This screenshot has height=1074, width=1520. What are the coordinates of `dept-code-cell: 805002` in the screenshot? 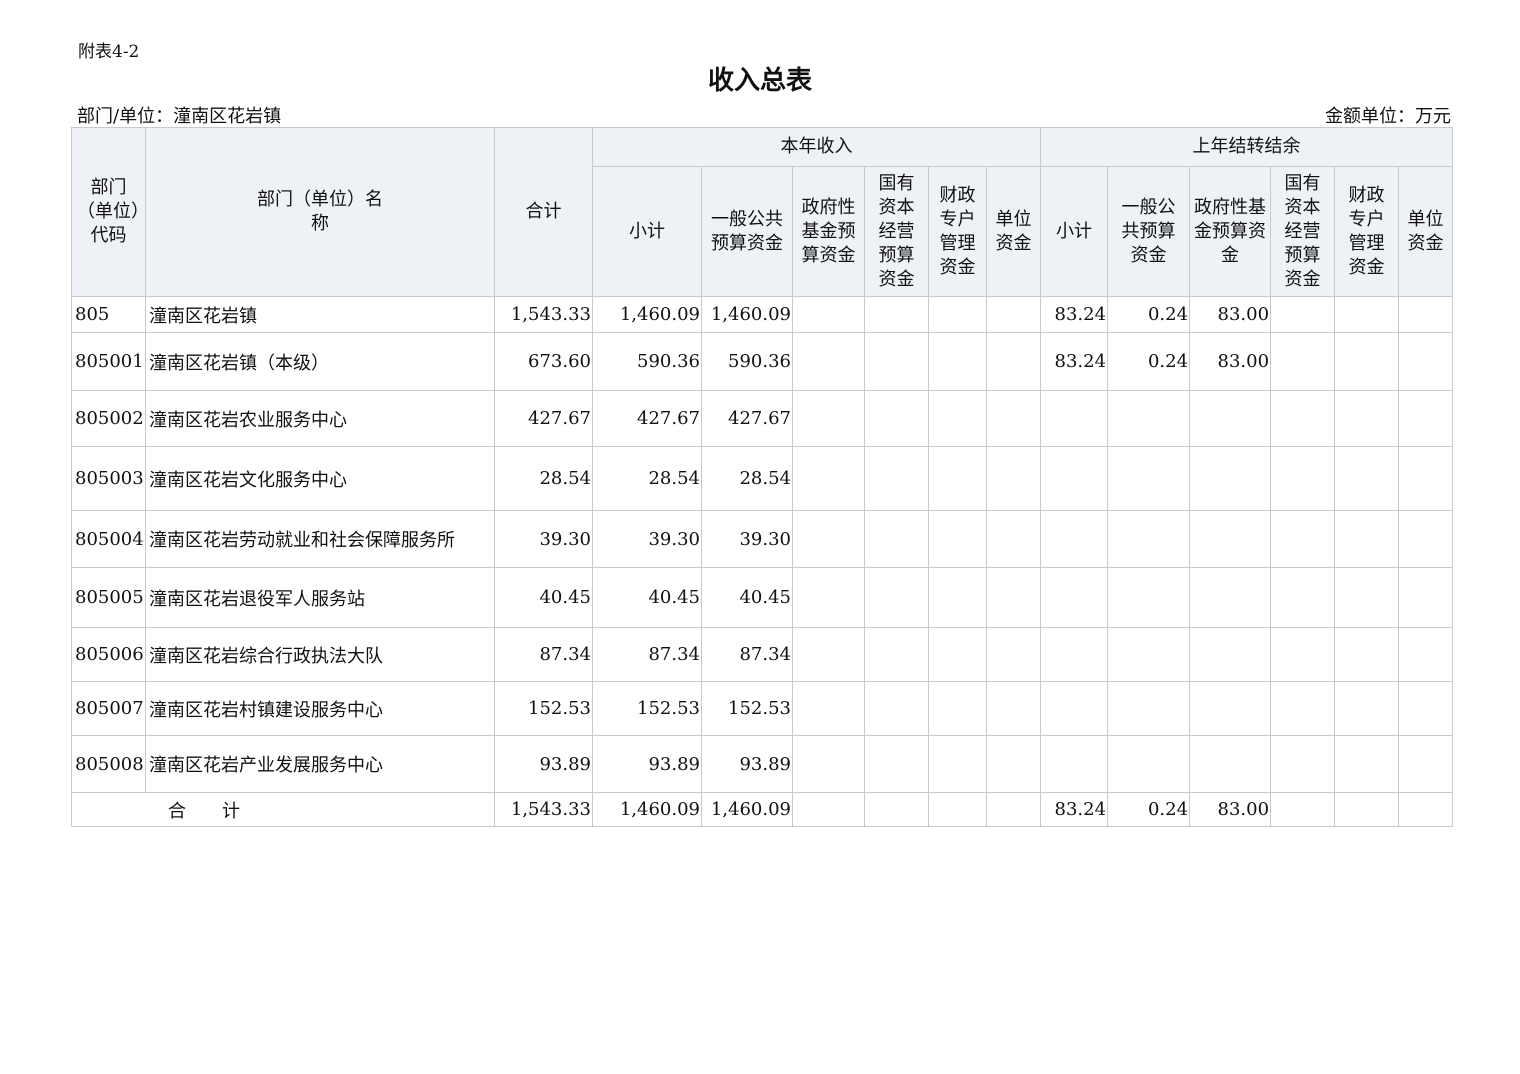 It's located at (108, 418).